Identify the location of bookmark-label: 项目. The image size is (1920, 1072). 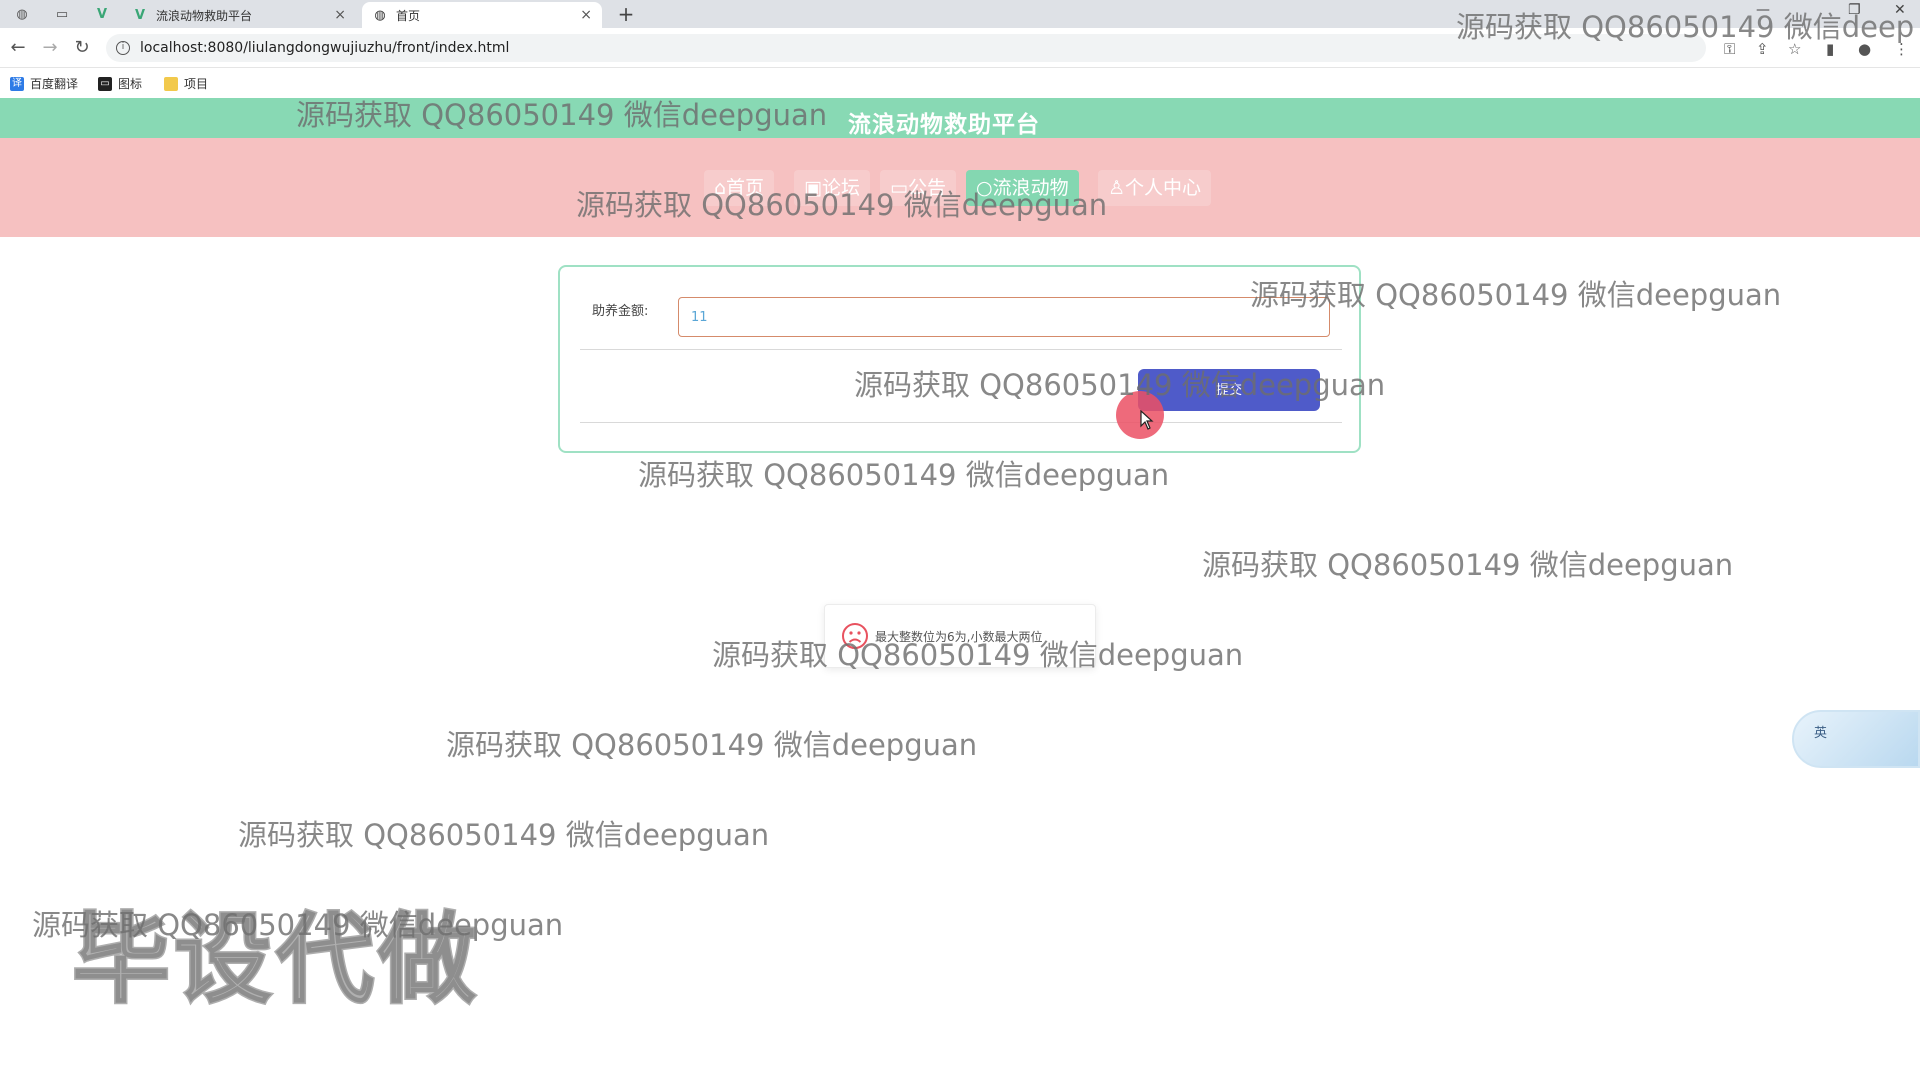
(196, 84).